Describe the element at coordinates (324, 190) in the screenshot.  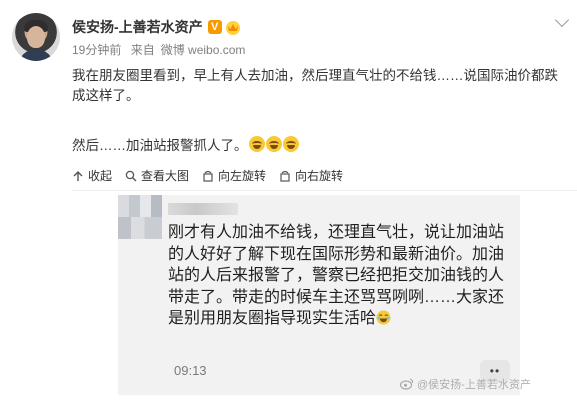
I see `divider` at that location.